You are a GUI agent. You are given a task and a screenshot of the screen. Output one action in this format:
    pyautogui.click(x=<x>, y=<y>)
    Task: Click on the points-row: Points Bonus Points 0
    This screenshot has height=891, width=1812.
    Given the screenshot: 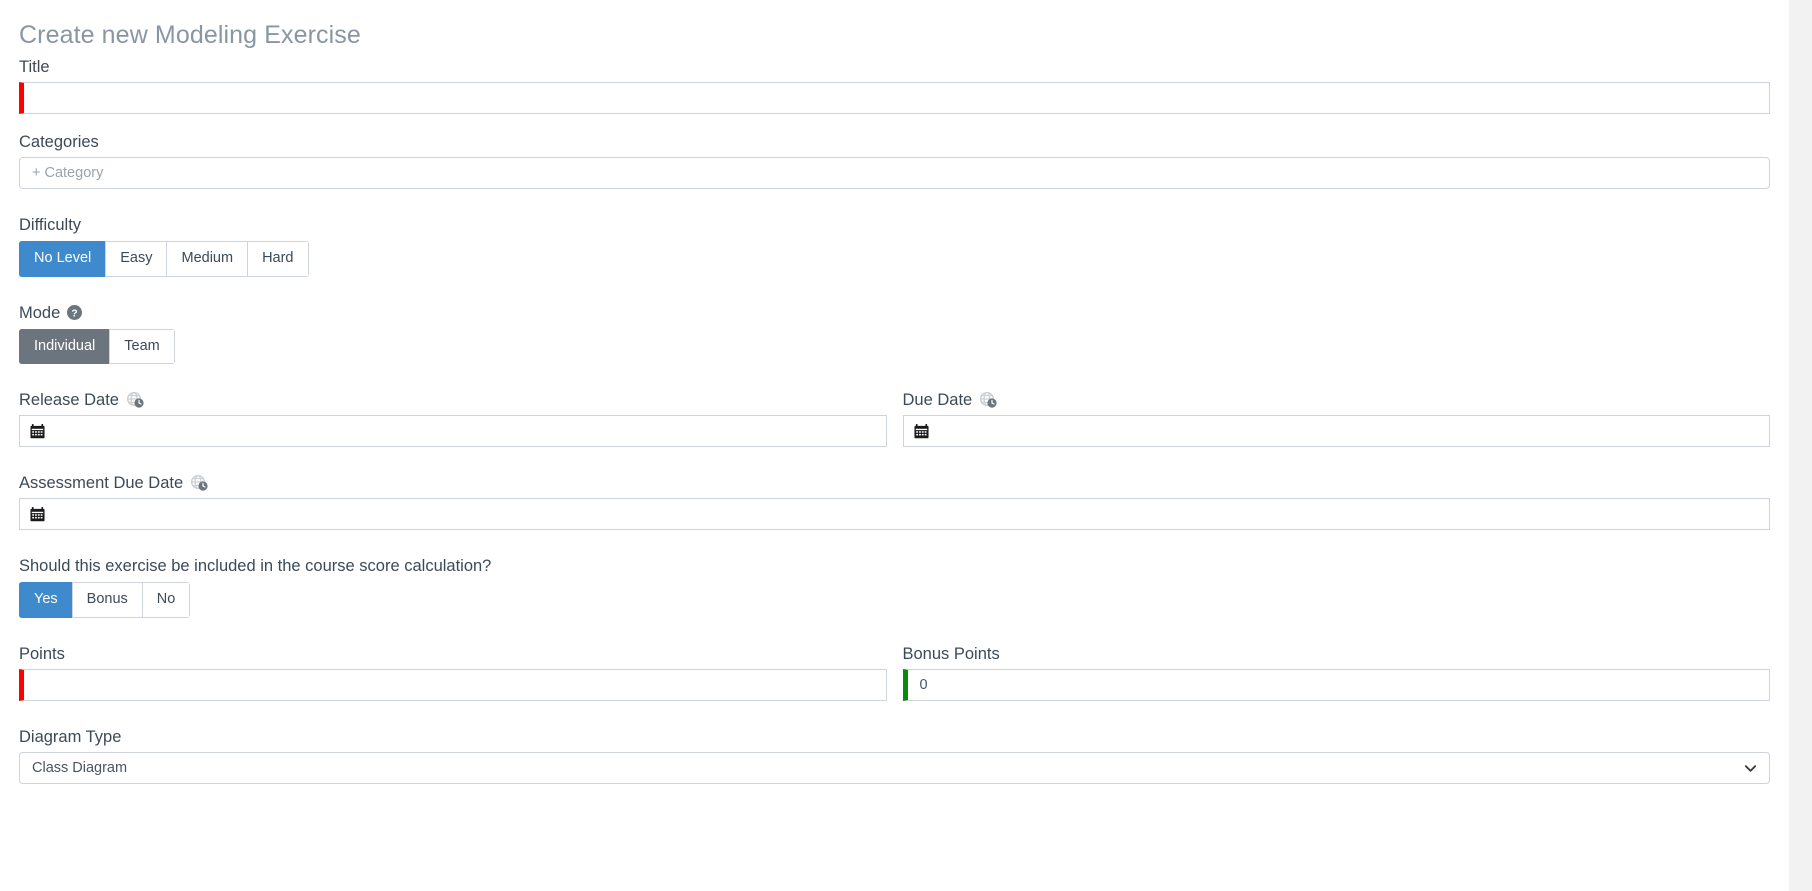 What is the action you would take?
    pyautogui.click(x=894, y=672)
    